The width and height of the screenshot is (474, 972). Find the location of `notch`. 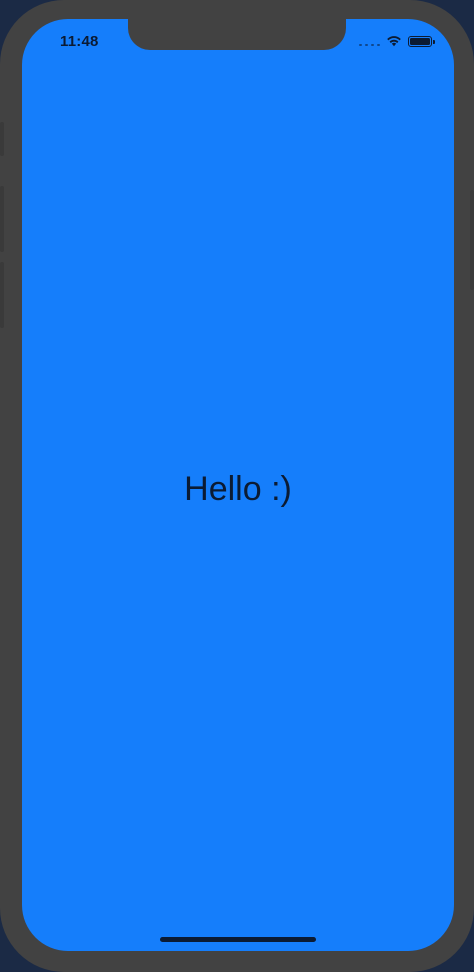

notch is located at coordinates (237, 34).